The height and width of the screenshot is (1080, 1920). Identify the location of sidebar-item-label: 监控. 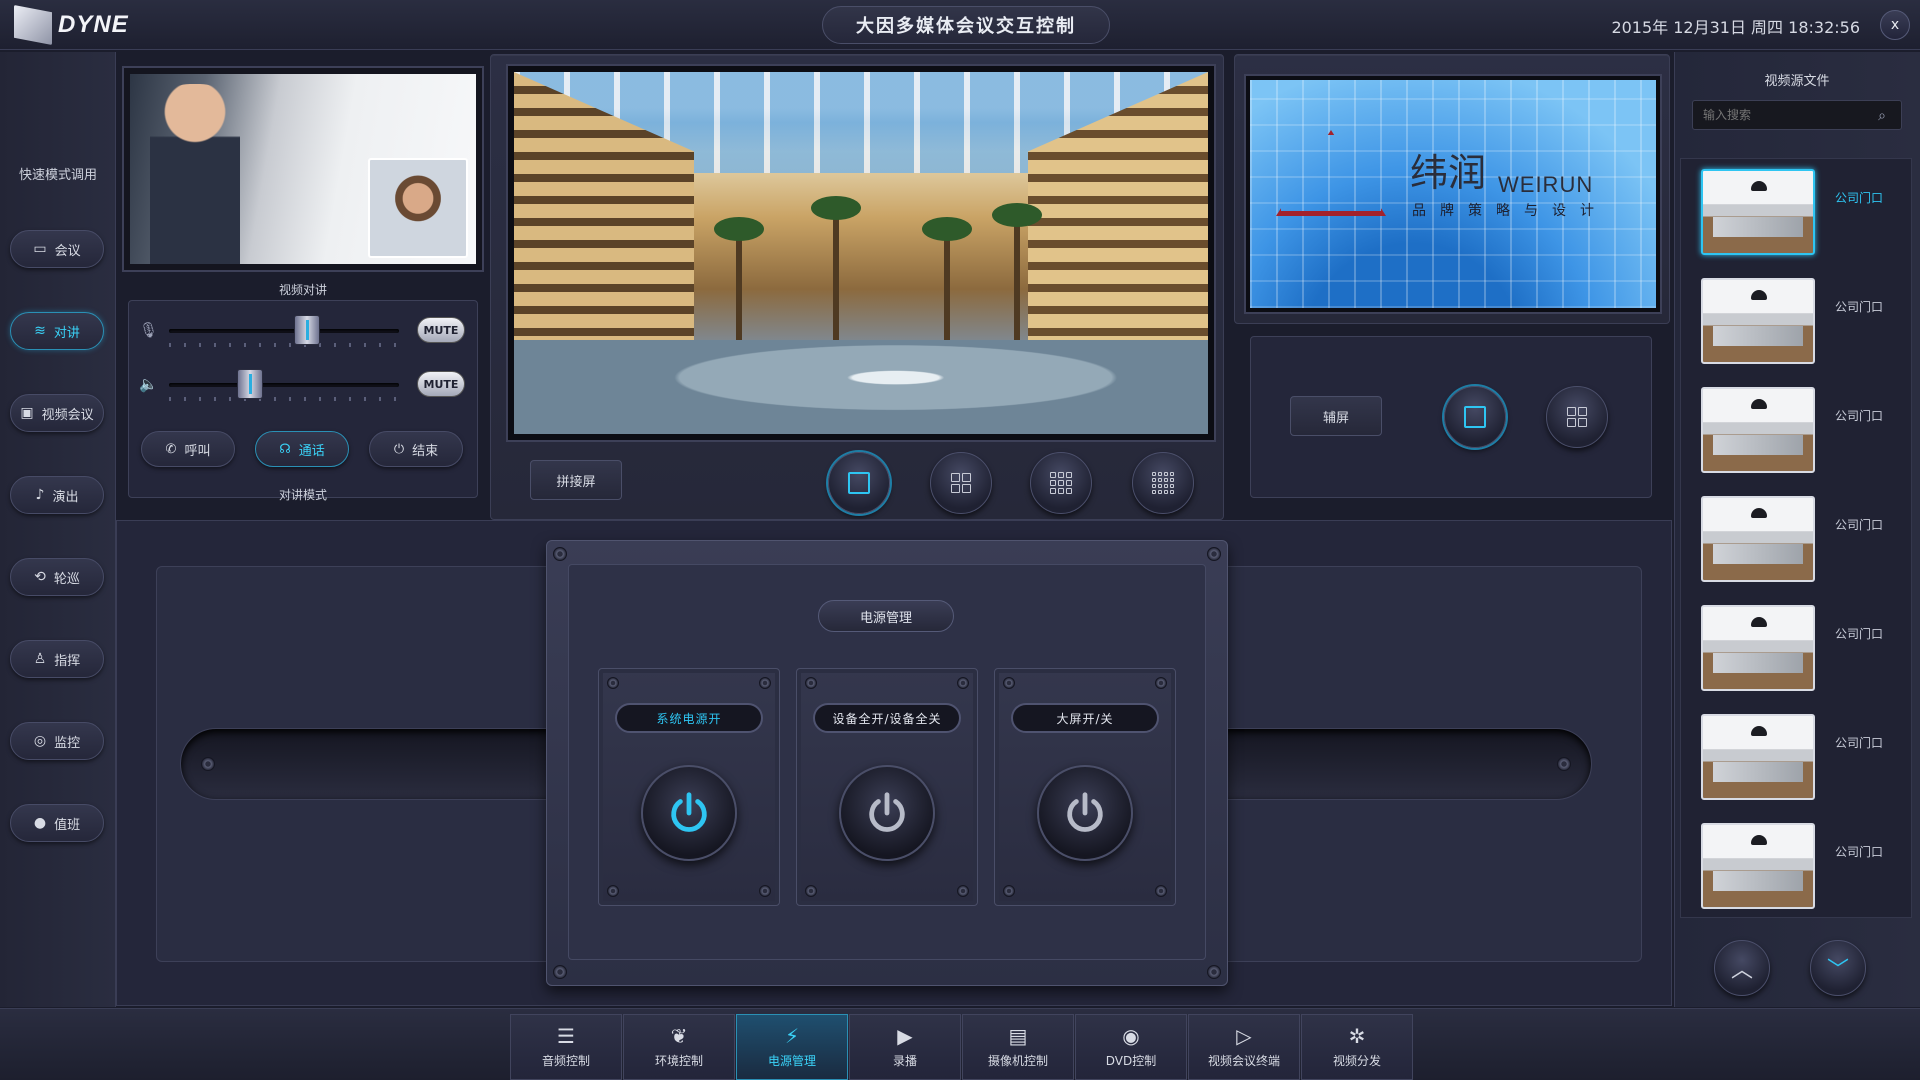
(67, 743).